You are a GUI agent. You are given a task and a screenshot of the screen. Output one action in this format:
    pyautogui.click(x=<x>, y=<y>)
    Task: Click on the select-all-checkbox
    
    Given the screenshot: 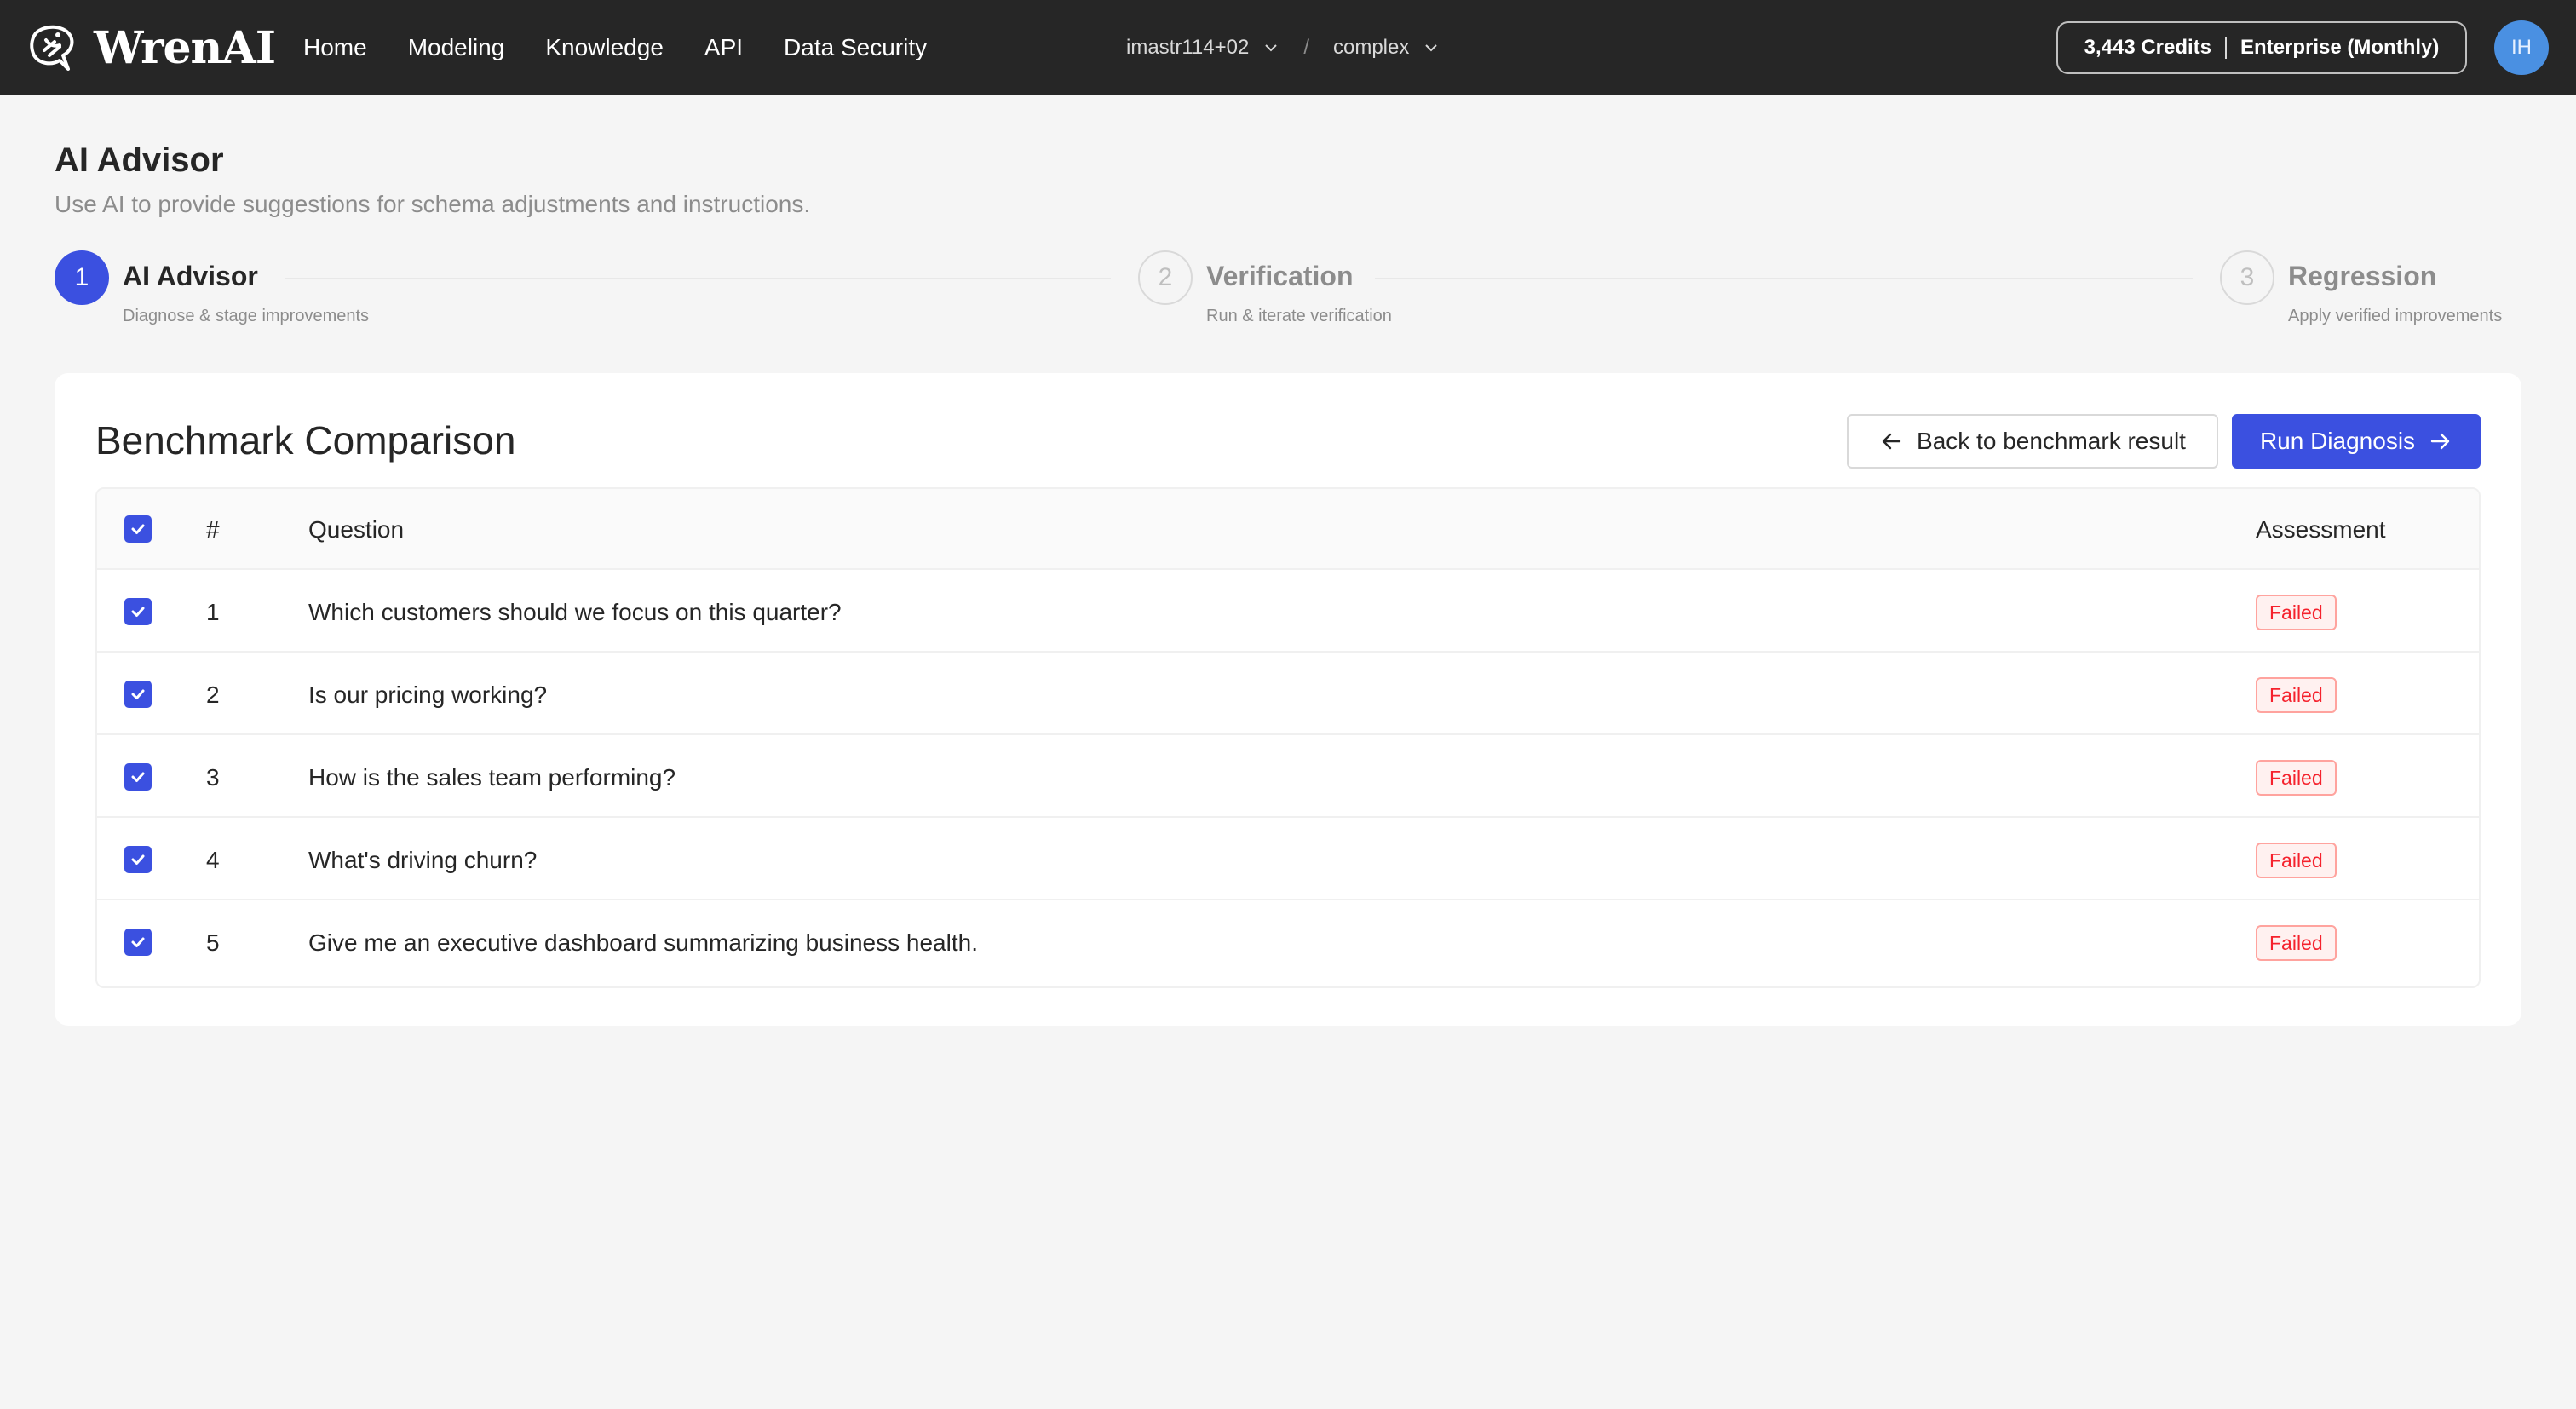 What is the action you would take?
    pyautogui.click(x=138, y=529)
    